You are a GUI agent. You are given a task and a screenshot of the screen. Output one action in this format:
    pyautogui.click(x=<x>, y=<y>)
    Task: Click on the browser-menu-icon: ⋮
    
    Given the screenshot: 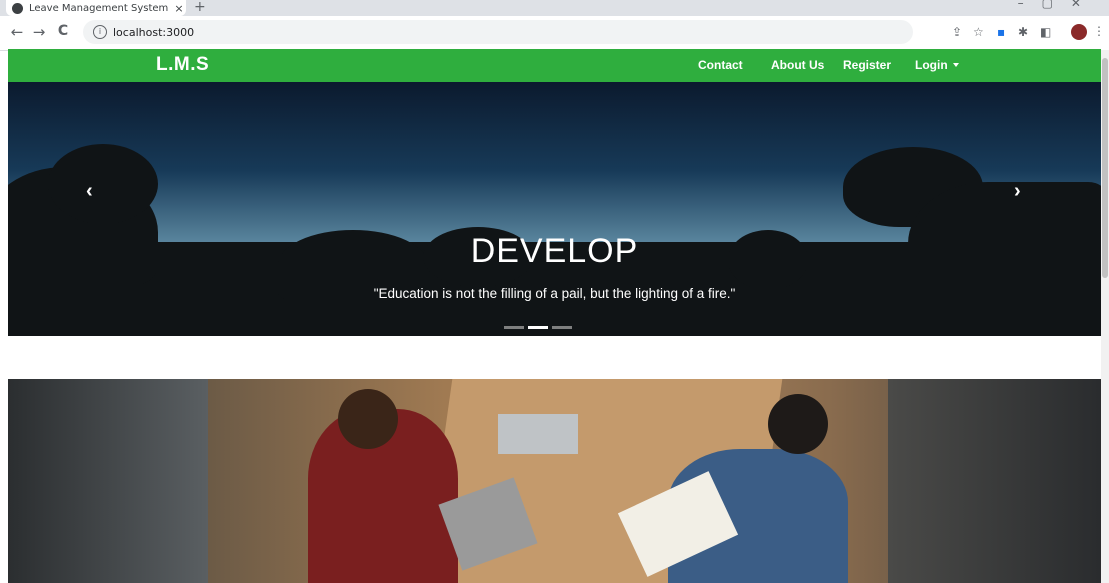 What is the action you would take?
    pyautogui.click(x=1099, y=31)
    